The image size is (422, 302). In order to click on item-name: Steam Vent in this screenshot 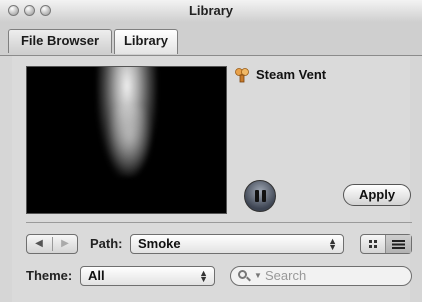, I will do `click(291, 74)`.